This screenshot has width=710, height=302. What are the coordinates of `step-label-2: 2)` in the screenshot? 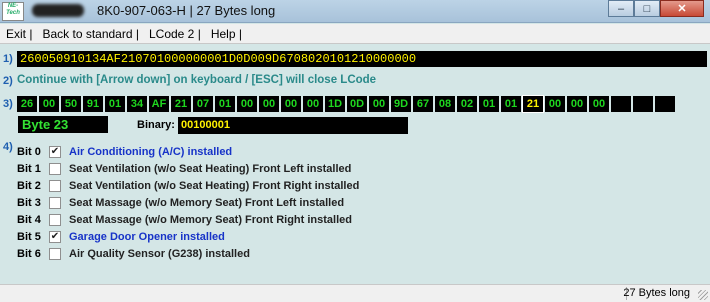 It's located at (8, 81).